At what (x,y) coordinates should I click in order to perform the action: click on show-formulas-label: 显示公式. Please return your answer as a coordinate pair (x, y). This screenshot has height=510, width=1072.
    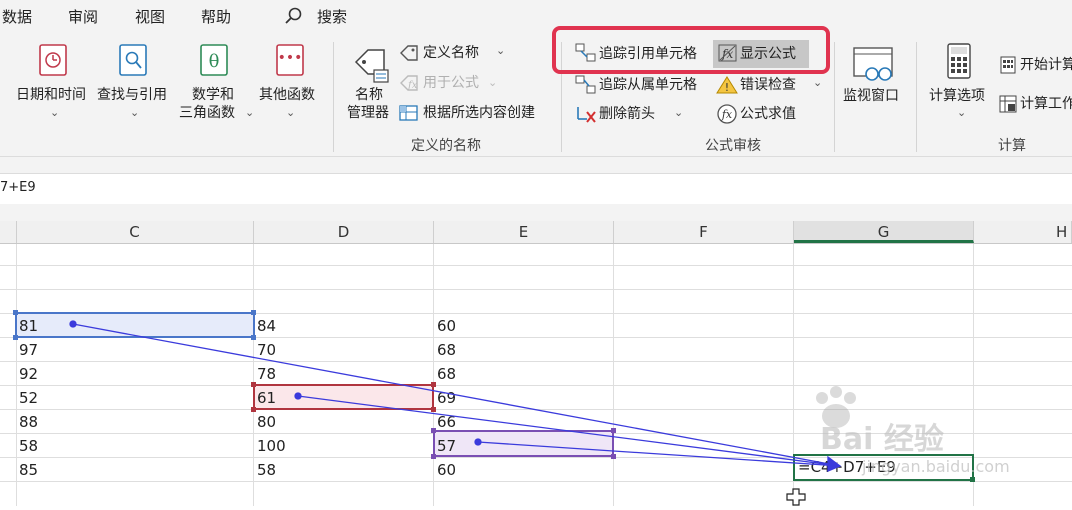
    Looking at the image, I should click on (768, 54).